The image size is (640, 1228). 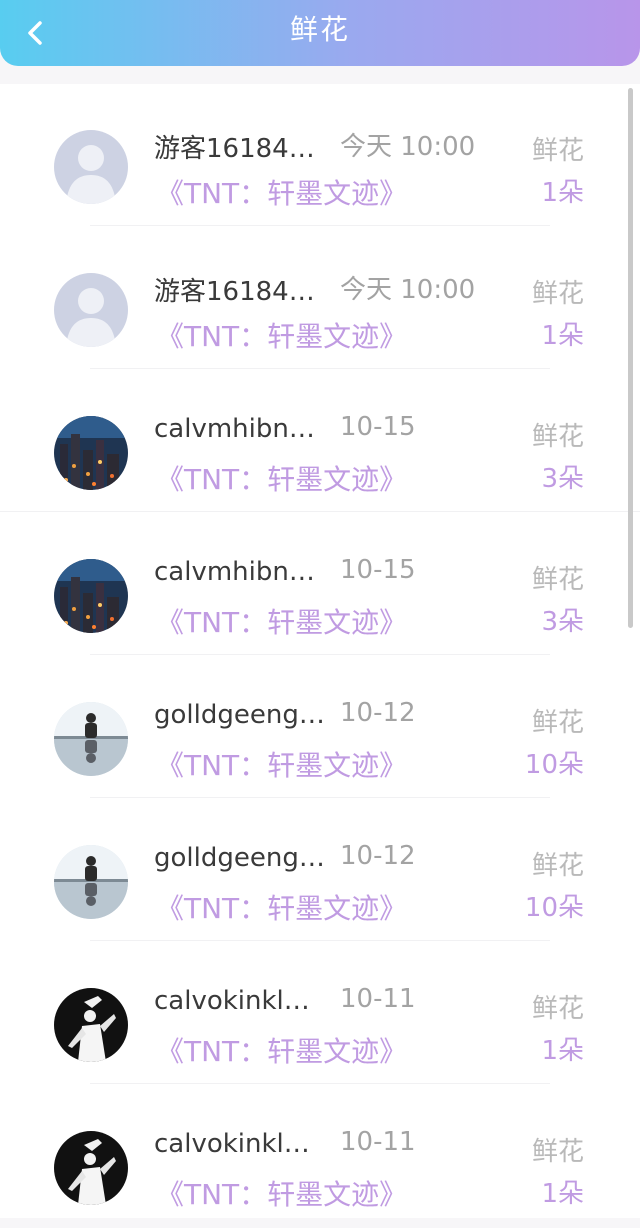 I want to click on page-title: 鲜花, so click(x=319, y=29).